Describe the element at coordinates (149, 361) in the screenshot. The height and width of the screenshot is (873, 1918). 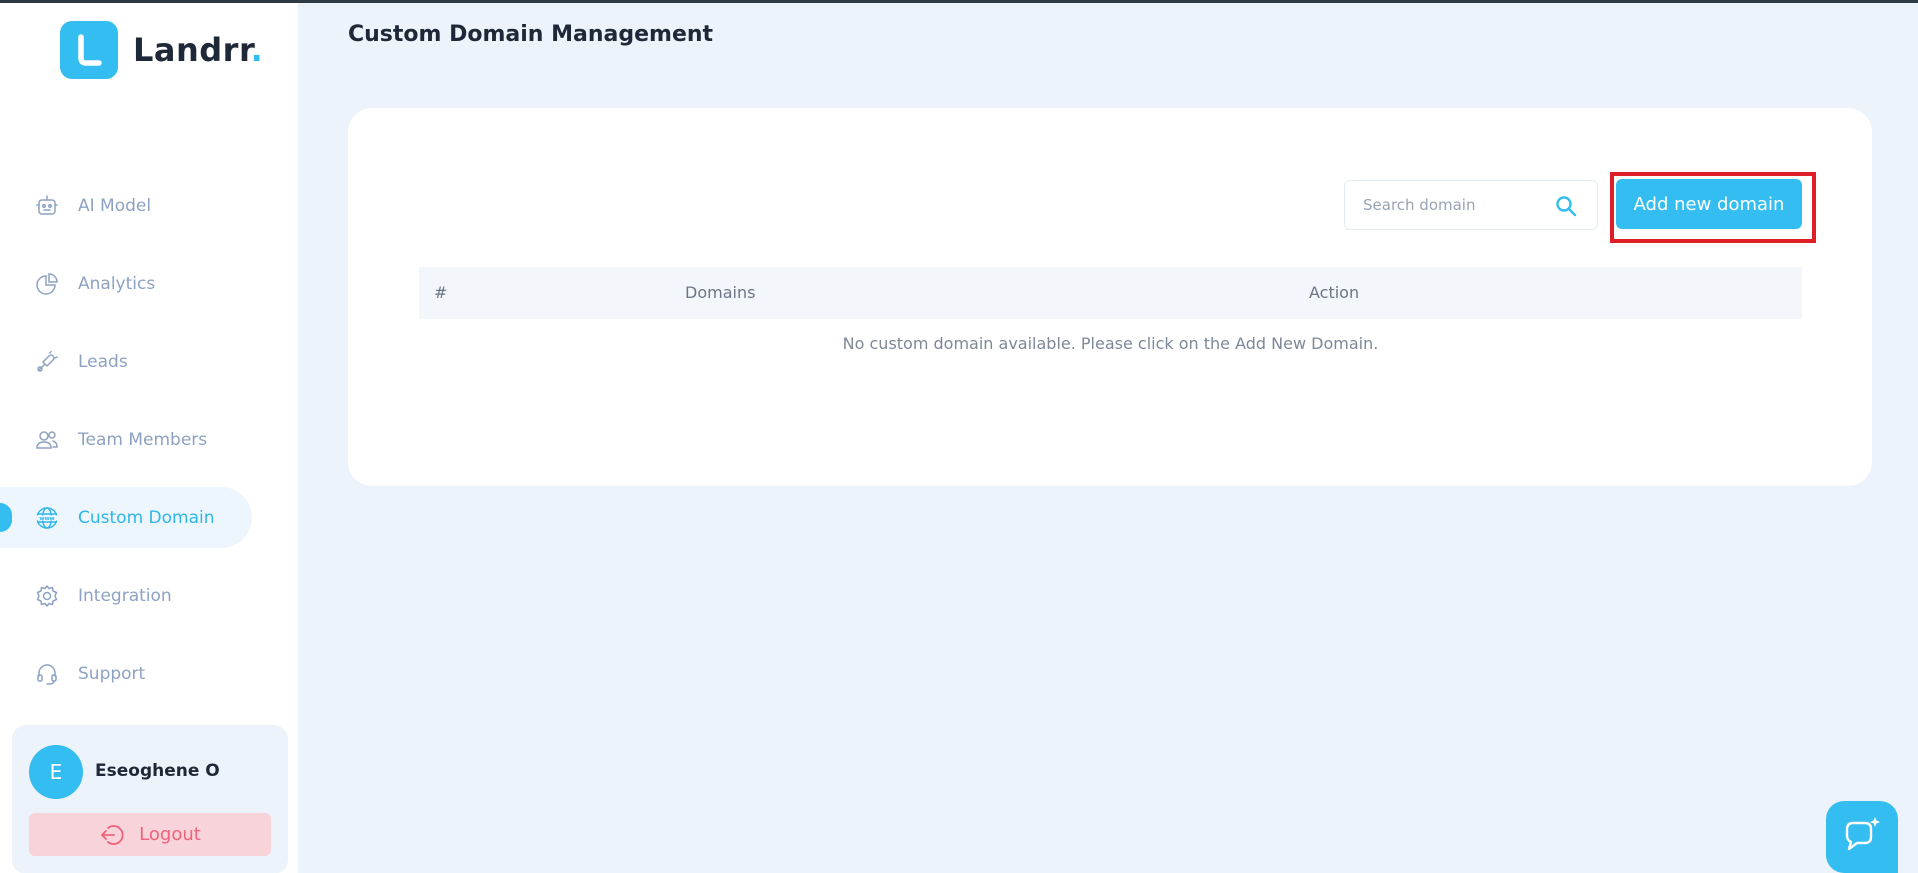
I see `sidebar-item-leads: Leads` at that location.